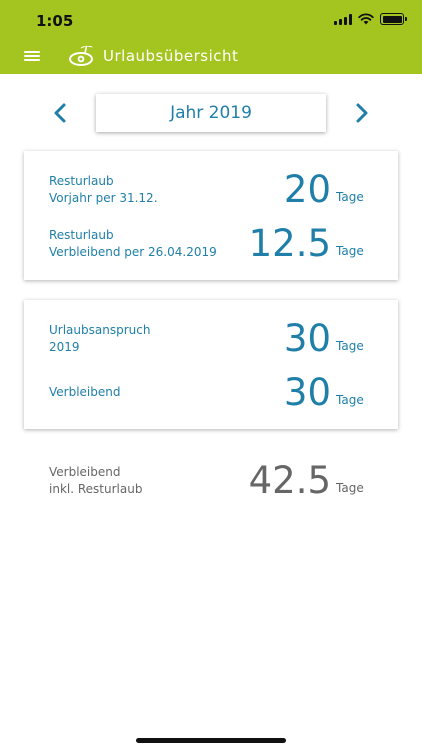  Describe the element at coordinates (211, 397) in the screenshot. I see `entitlement-remaining-row: Verbleibend 30 Tage` at that location.